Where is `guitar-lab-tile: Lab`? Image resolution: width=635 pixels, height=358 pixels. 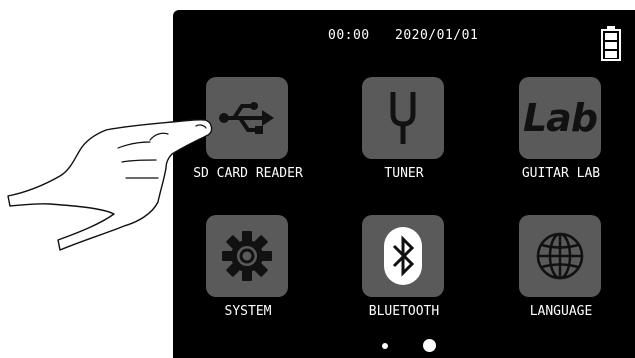
guitar-lab-tile: Lab is located at coordinates (560, 118).